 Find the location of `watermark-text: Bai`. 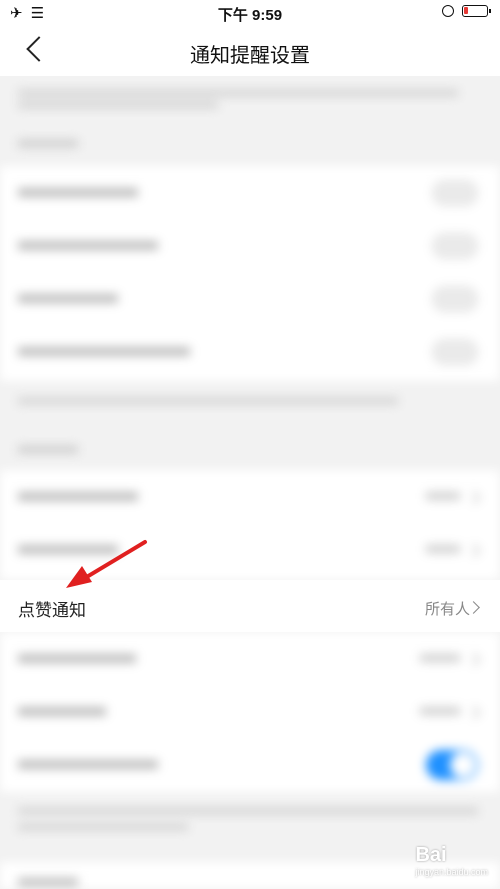

watermark-text: Bai is located at coordinates (431, 855).